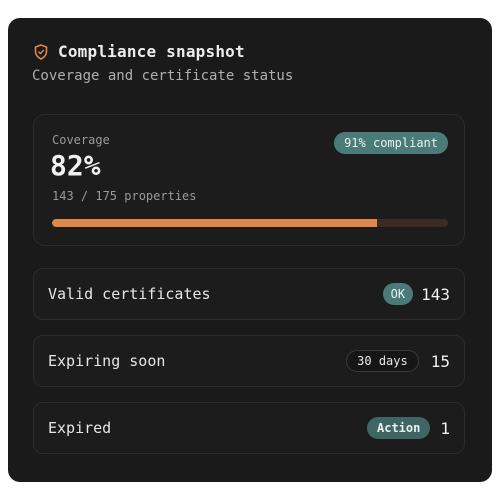 The image size is (500, 500). What do you see at coordinates (124, 196) in the screenshot?
I see `coverage-detail: 143 / 175 properties` at bounding box center [124, 196].